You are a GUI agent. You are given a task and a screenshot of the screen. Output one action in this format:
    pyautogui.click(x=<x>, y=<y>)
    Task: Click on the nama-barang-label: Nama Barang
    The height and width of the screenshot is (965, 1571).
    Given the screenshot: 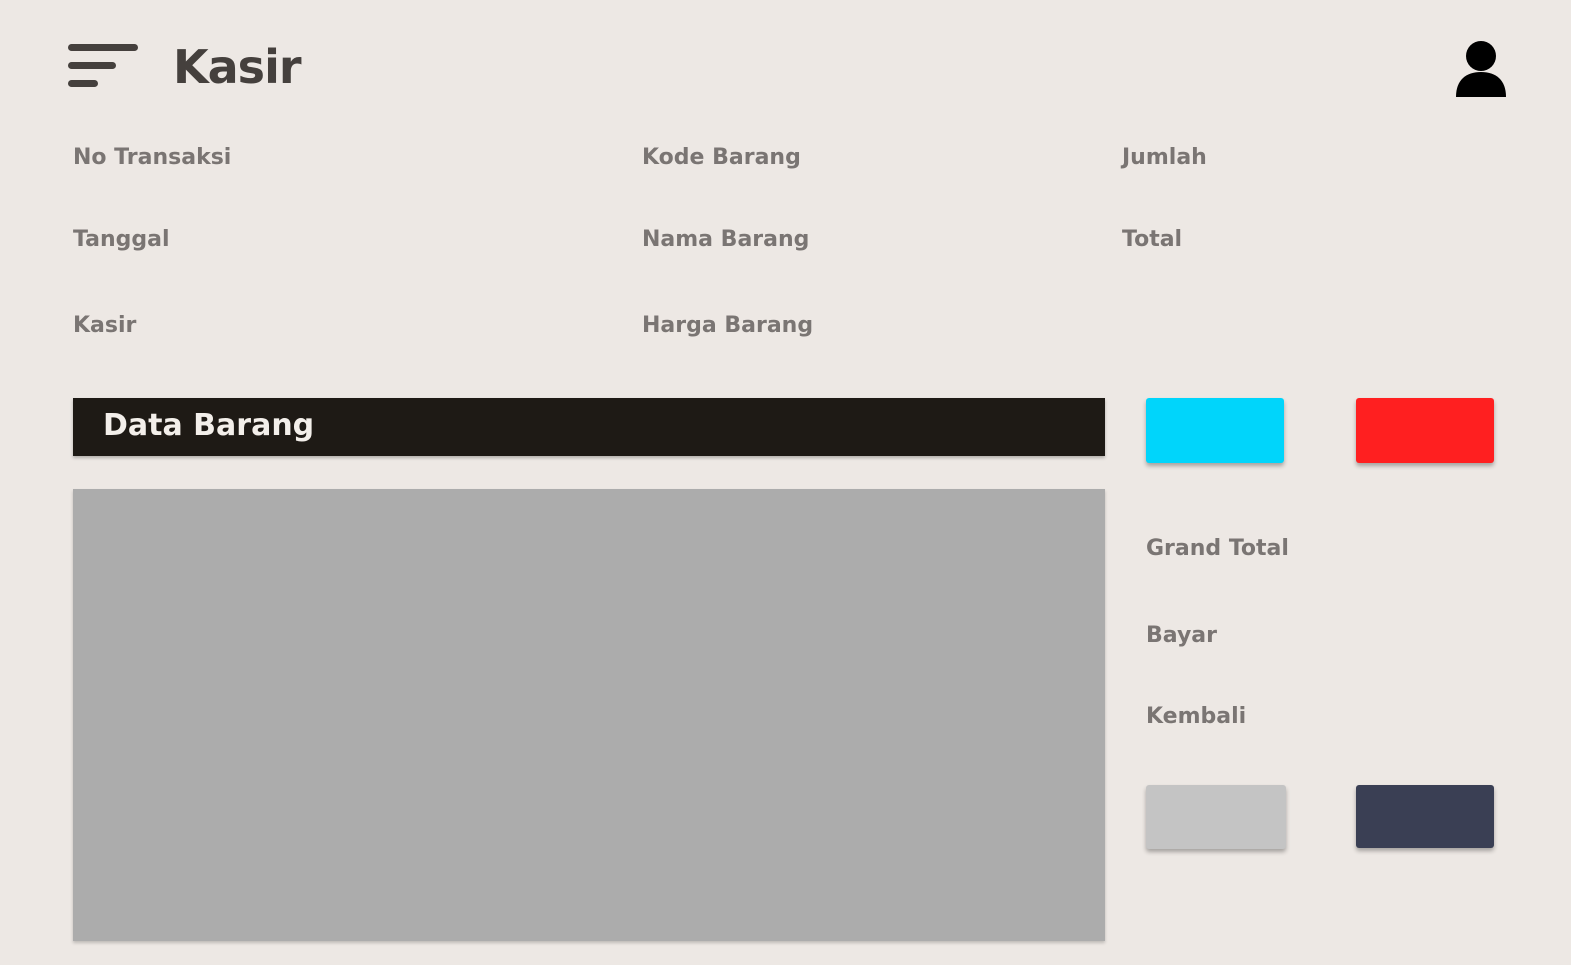 What is the action you would take?
    pyautogui.click(x=726, y=239)
    